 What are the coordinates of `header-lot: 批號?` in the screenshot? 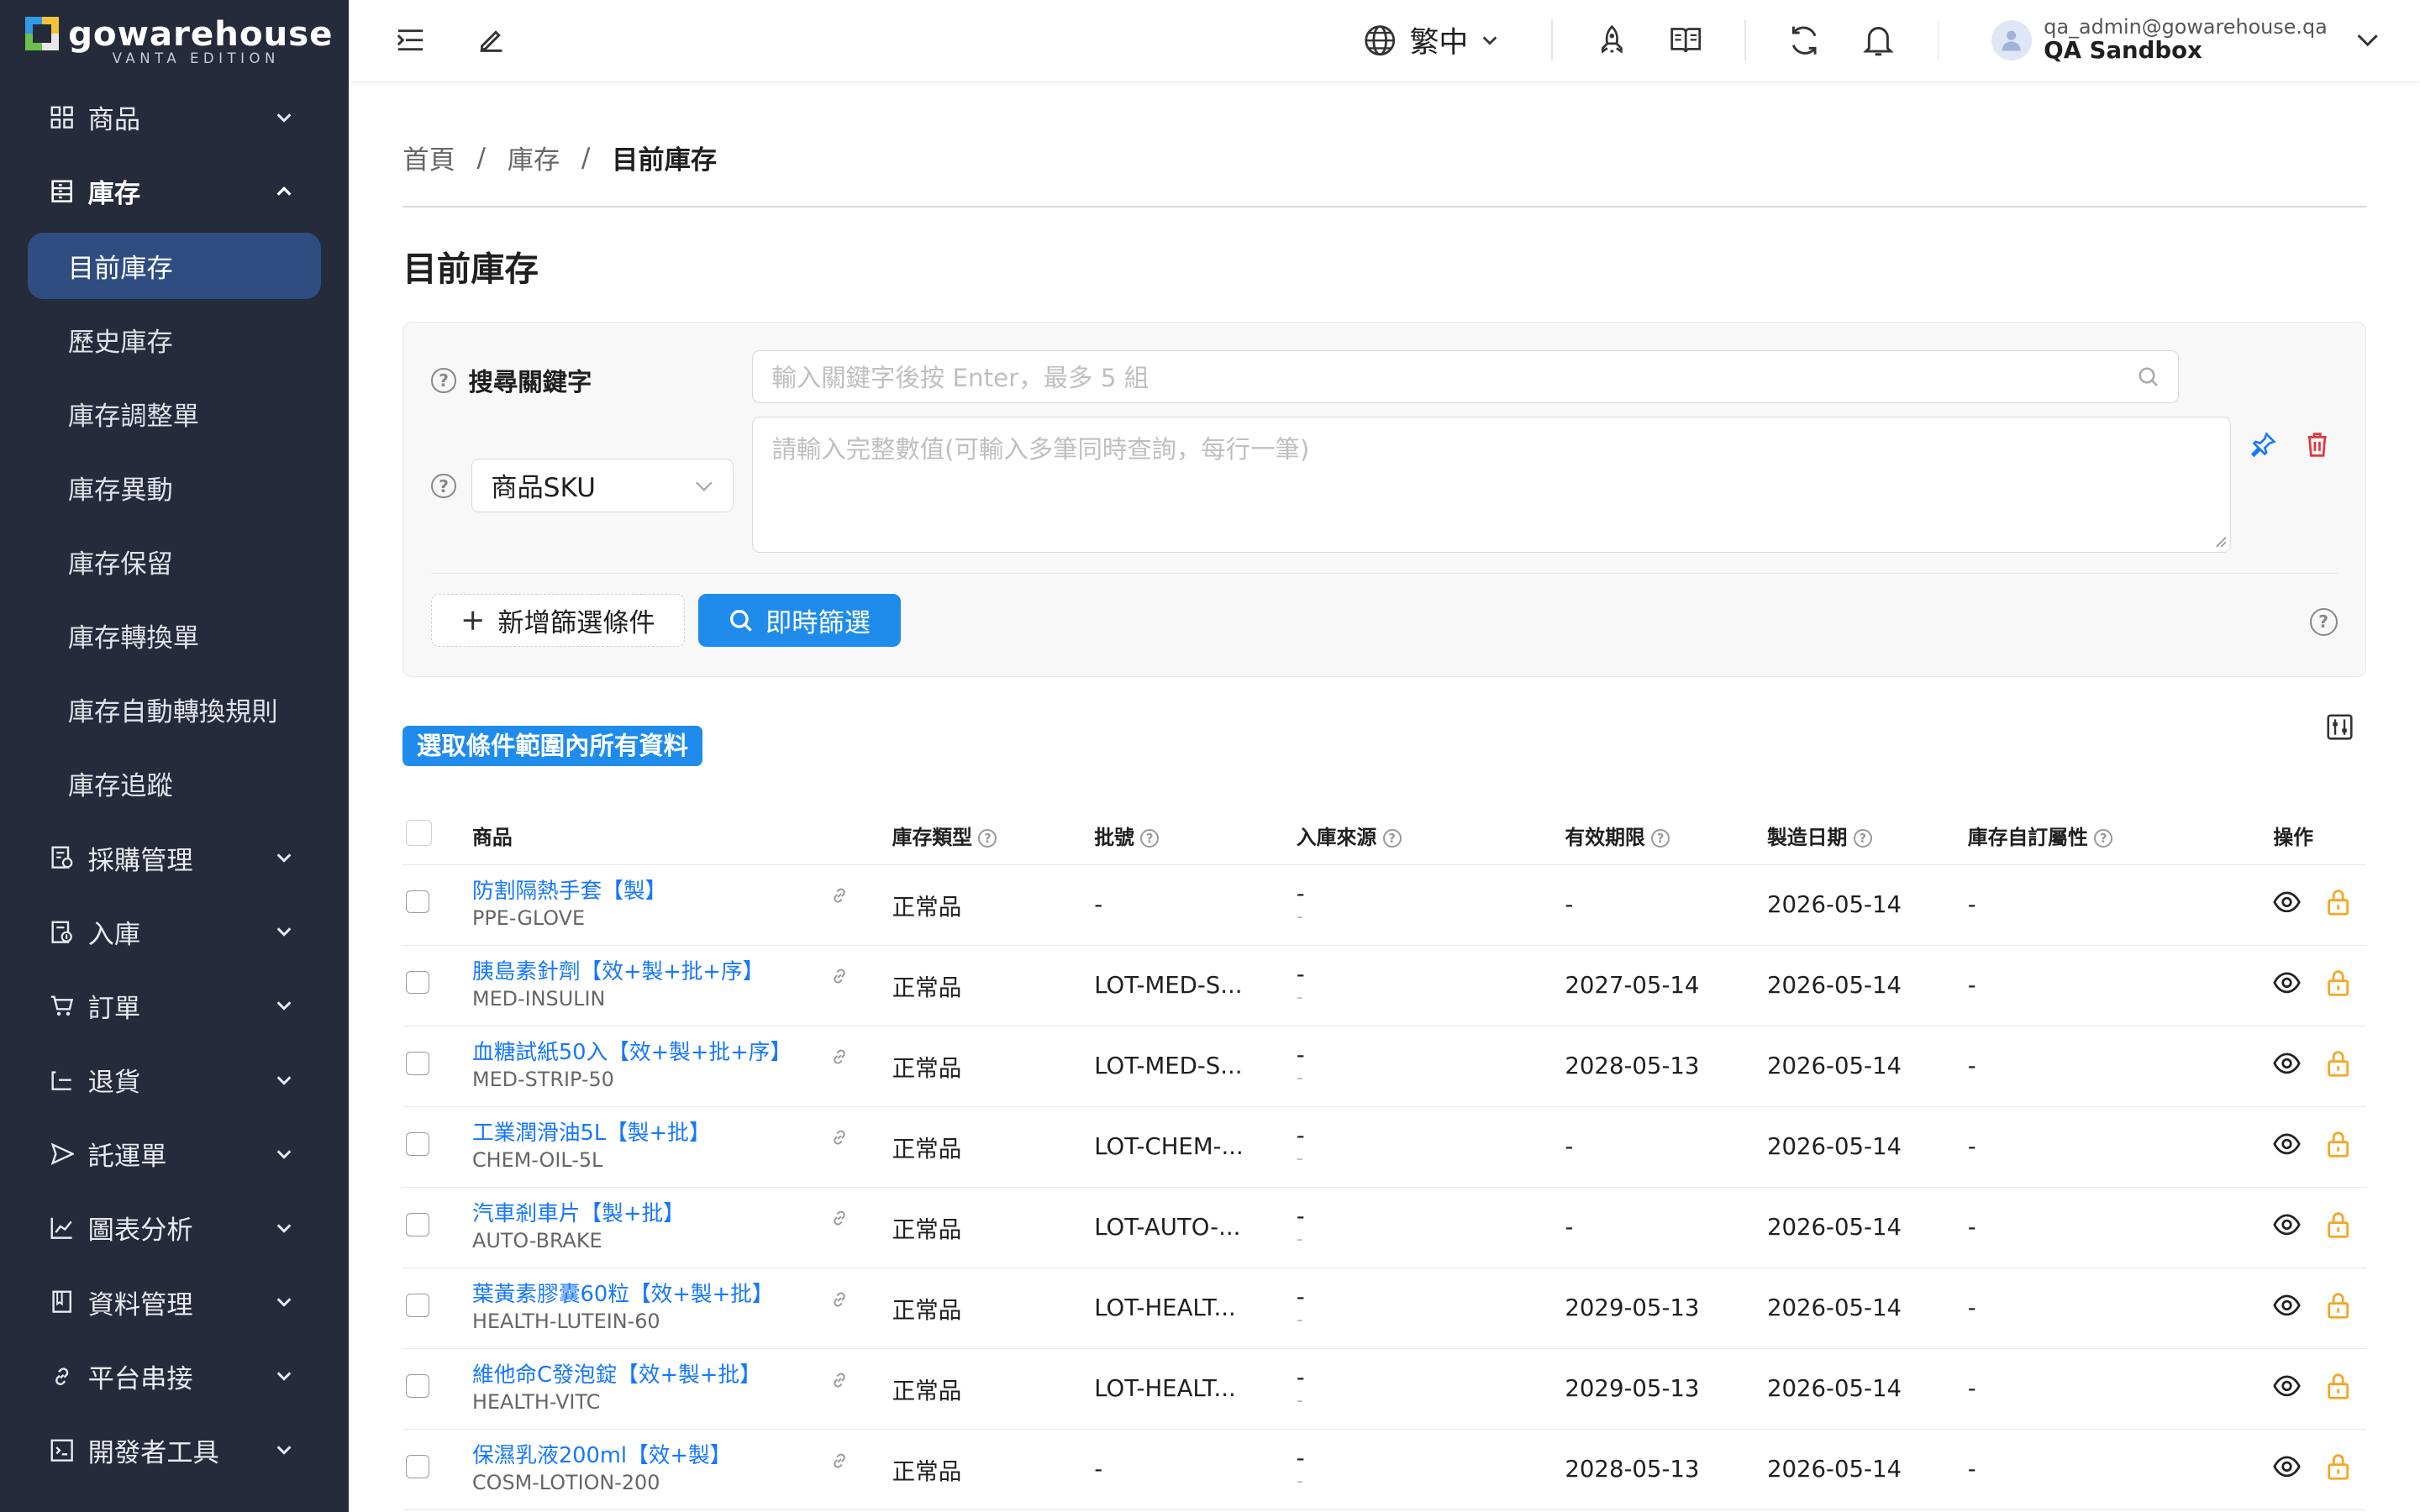 It's located at (1195, 835).